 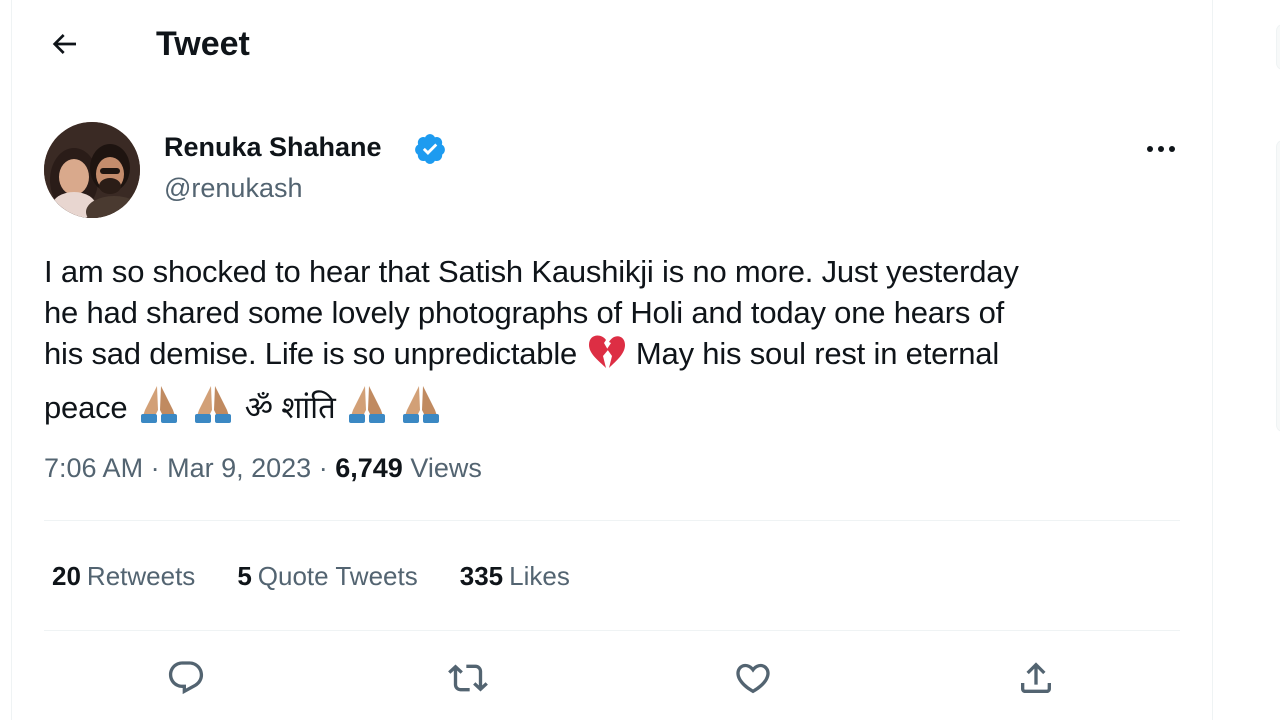 What do you see at coordinates (311, 353) in the screenshot?
I see `tweet-line-3-start: his sad demise. Life is so unpredictable` at bounding box center [311, 353].